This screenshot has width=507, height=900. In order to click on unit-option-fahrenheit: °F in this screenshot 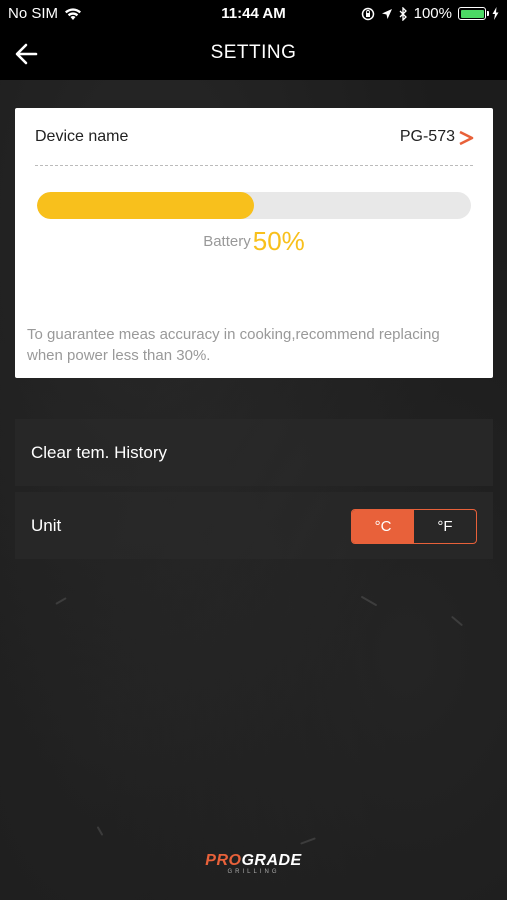, I will do `click(445, 526)`.